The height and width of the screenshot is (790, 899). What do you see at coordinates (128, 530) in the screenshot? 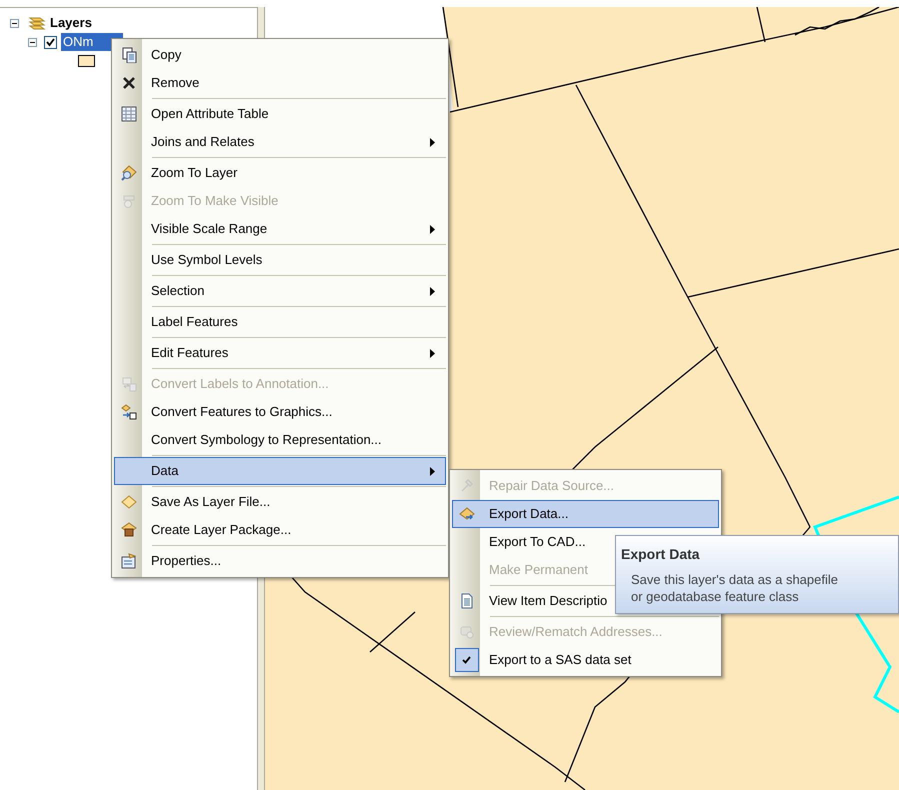
I see `package-icon` at bounding box center [128, 530].